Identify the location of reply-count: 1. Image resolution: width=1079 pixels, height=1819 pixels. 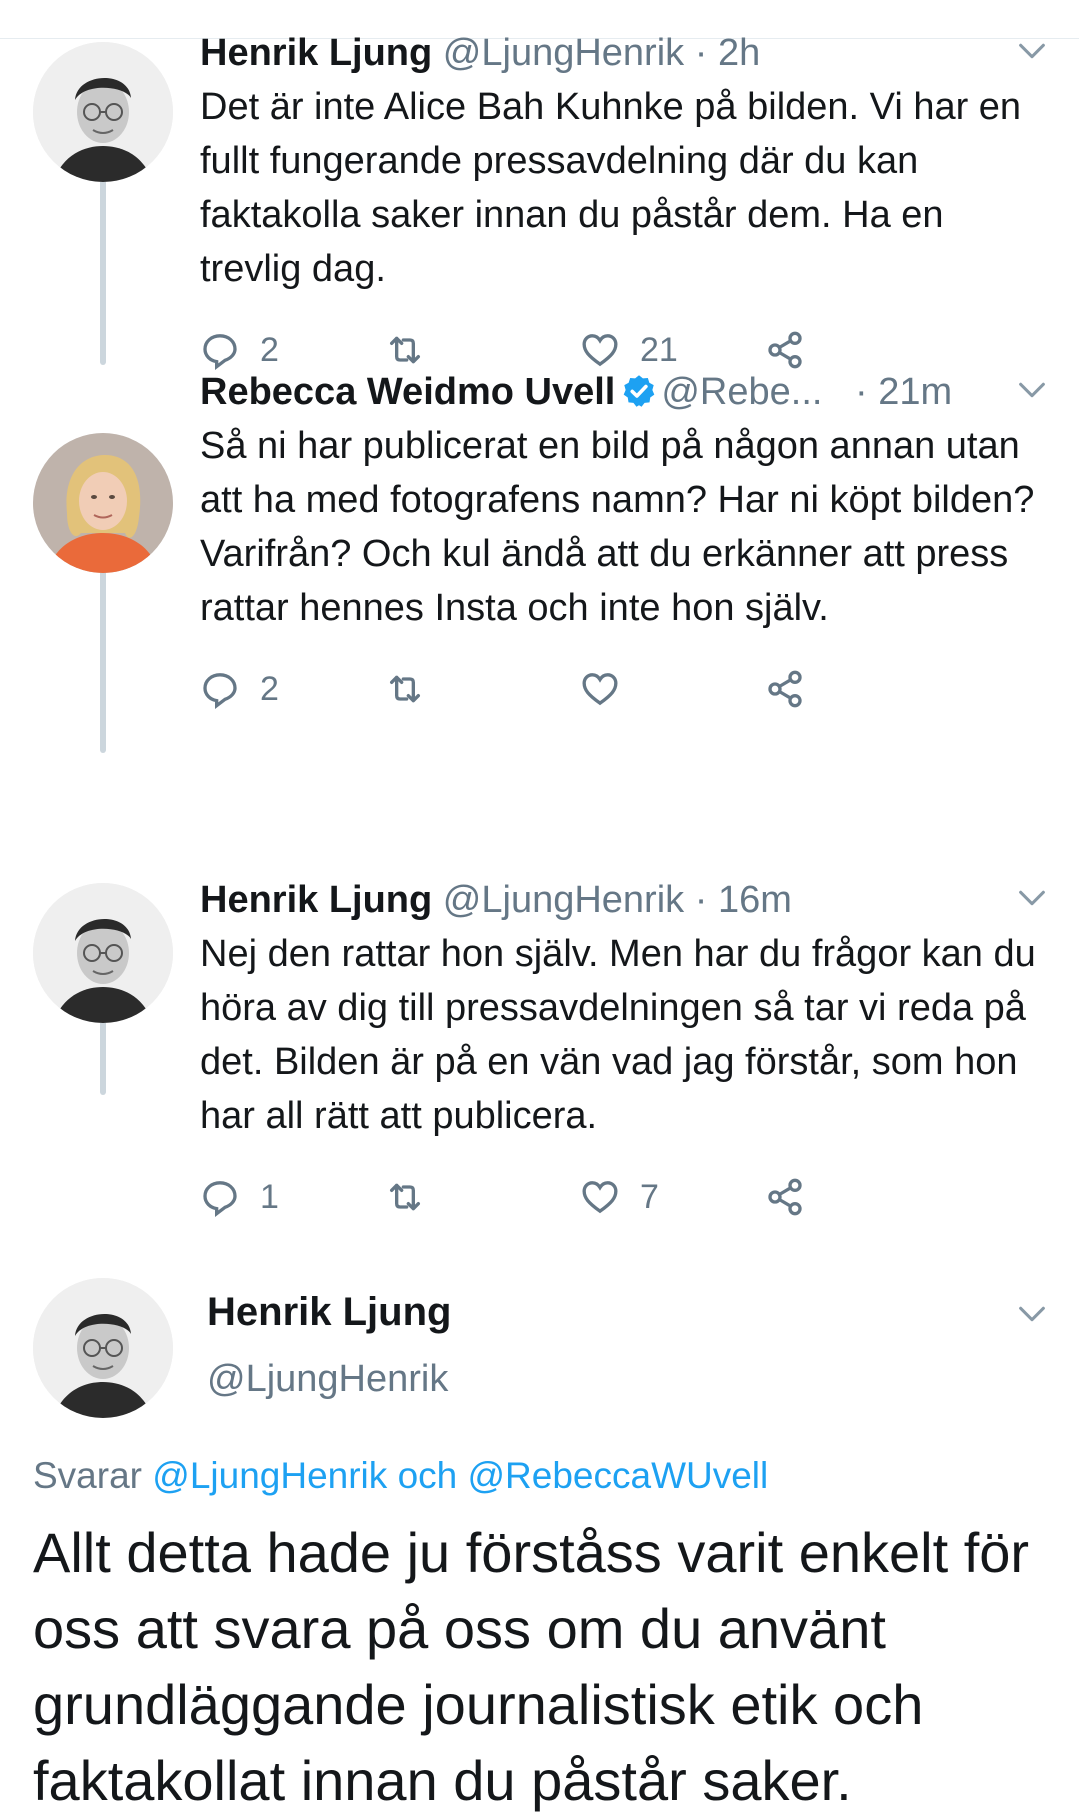
(269, 1196).